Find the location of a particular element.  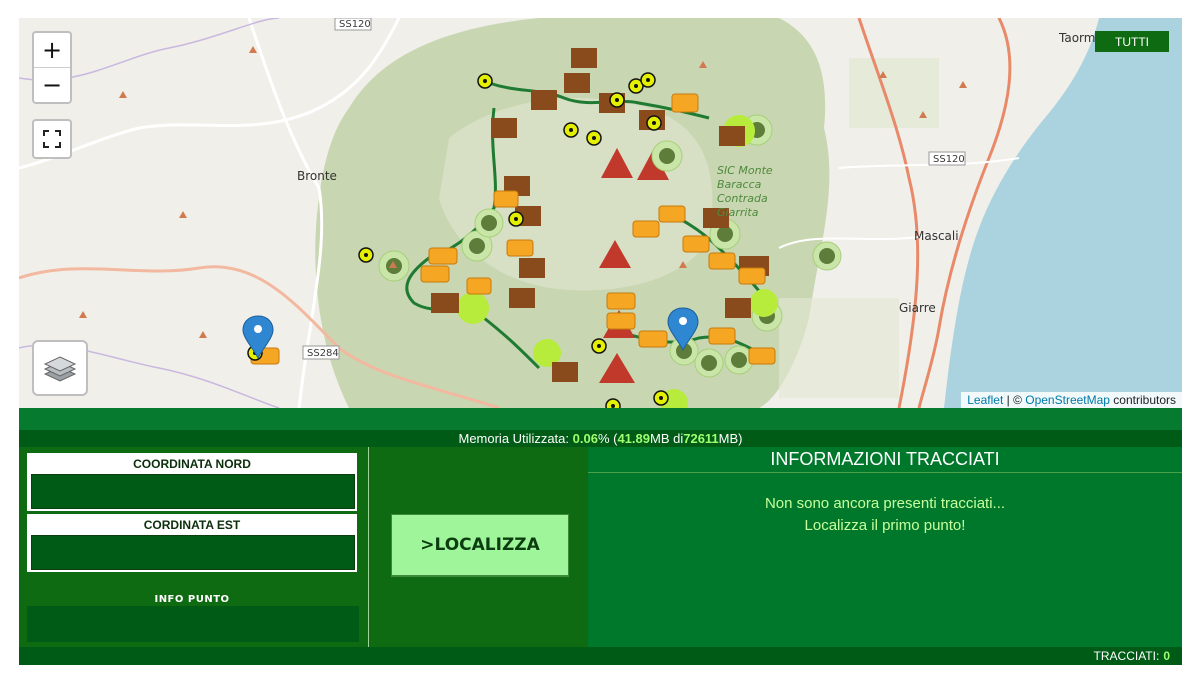

layers-button is located at coordinates (60, 368).